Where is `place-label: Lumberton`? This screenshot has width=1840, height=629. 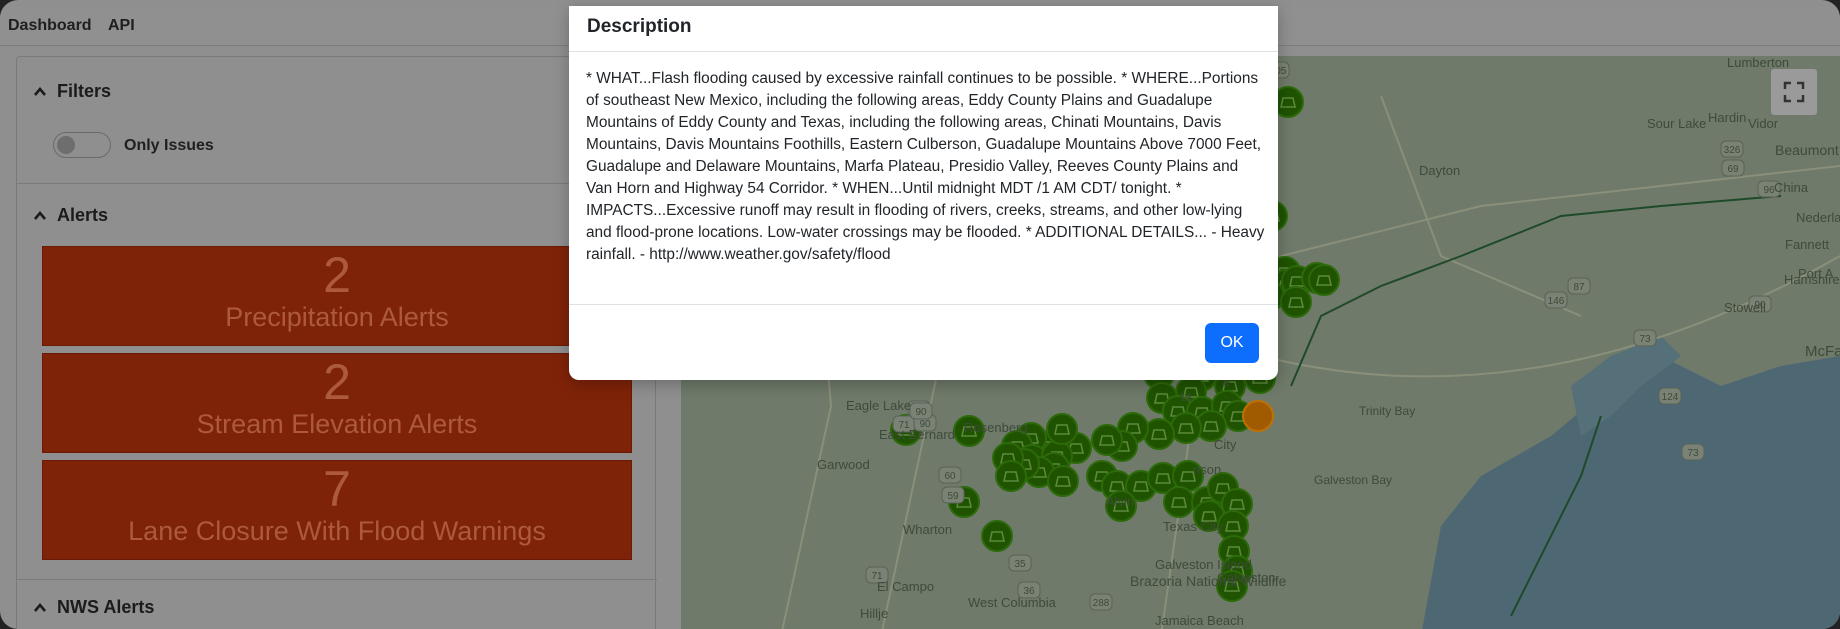 place-label: Lumberton is located at coordinates (1758, 63).